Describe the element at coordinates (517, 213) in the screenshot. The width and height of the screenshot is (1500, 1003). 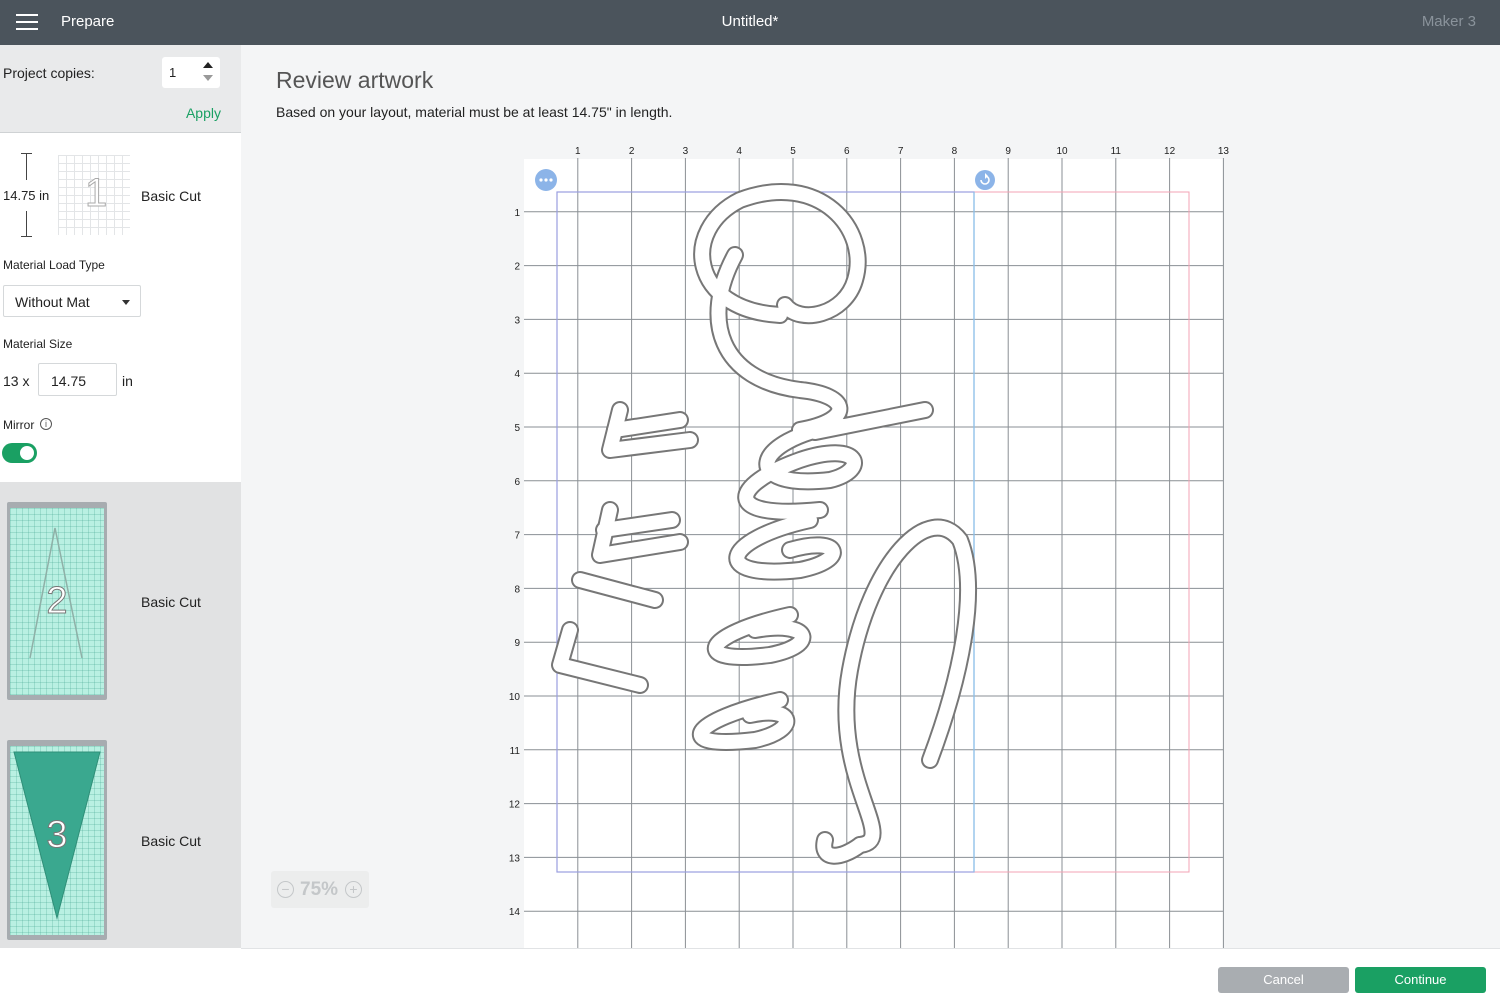
I see `ruler-left-label: 1` at that location.